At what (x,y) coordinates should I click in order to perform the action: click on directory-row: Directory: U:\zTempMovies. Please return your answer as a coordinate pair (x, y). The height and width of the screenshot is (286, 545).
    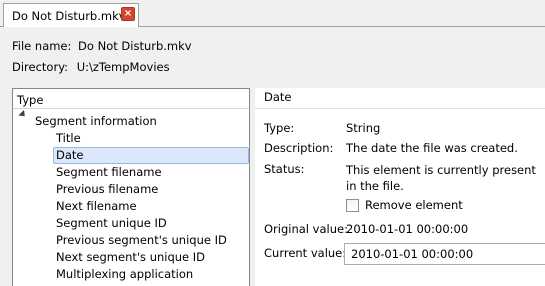
    Looking at the image, I should click on (91, 67).